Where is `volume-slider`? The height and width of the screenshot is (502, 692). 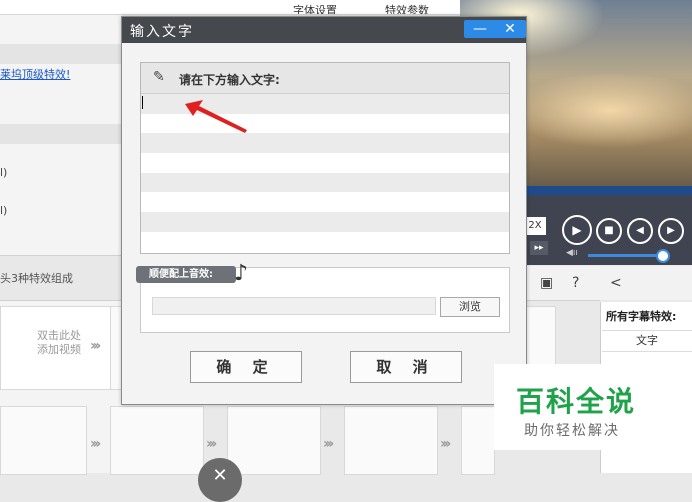
volume-slider is located at coordinates (624, 255).